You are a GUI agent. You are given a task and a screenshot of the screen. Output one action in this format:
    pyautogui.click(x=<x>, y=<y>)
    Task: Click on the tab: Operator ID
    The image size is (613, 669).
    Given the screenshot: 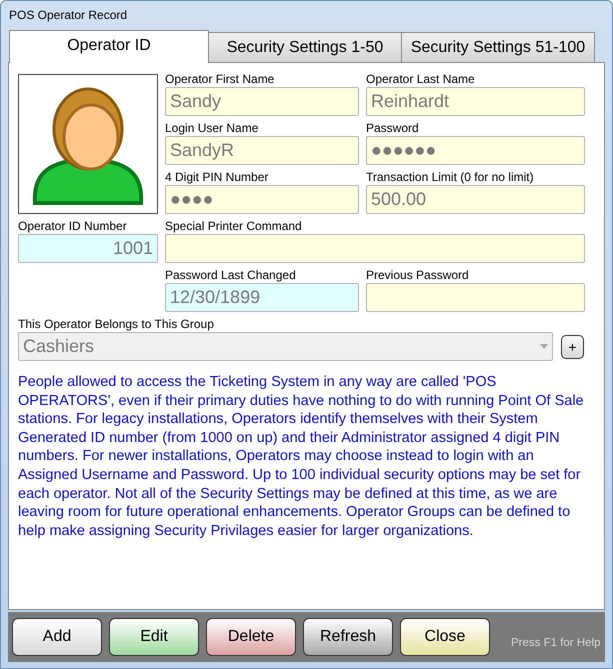 What is the action you would take?
    pyautogui.click(x=109, y=46)
    